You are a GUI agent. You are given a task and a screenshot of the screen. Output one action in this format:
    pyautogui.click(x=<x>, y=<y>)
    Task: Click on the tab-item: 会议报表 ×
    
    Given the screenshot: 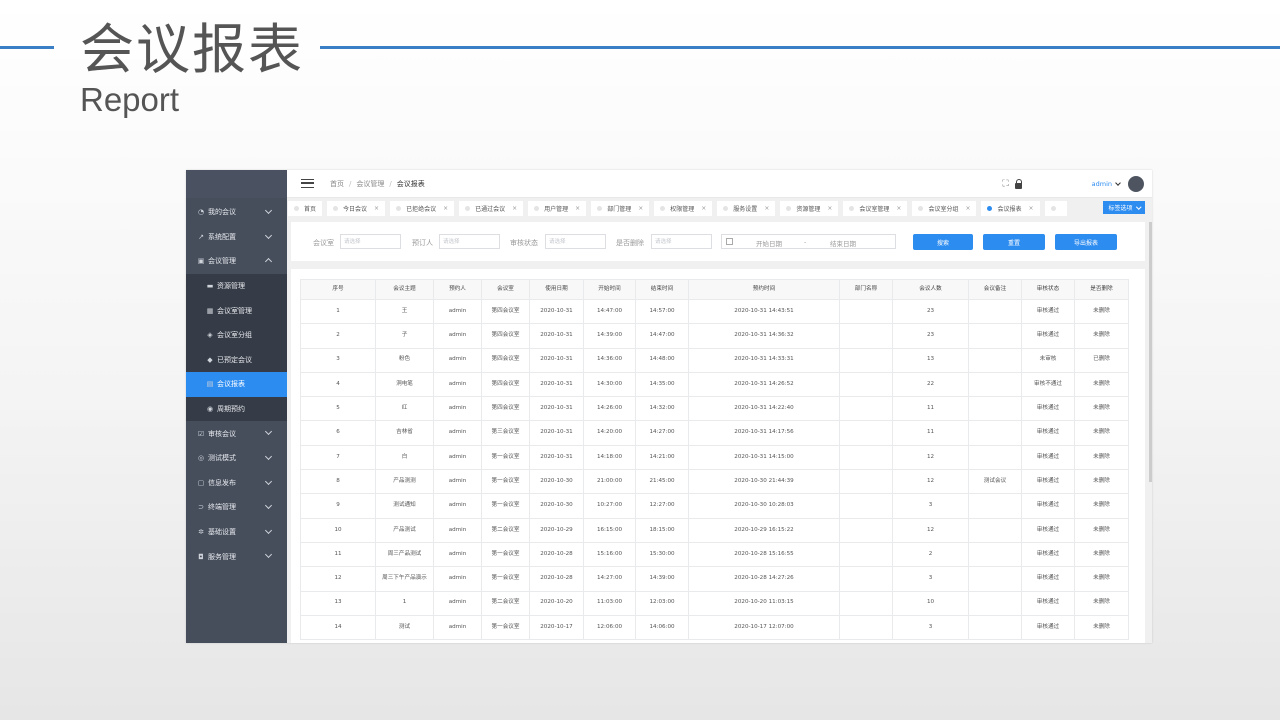 What is the action you would take?
    pyautogui.click(x=1010, y=208)
    